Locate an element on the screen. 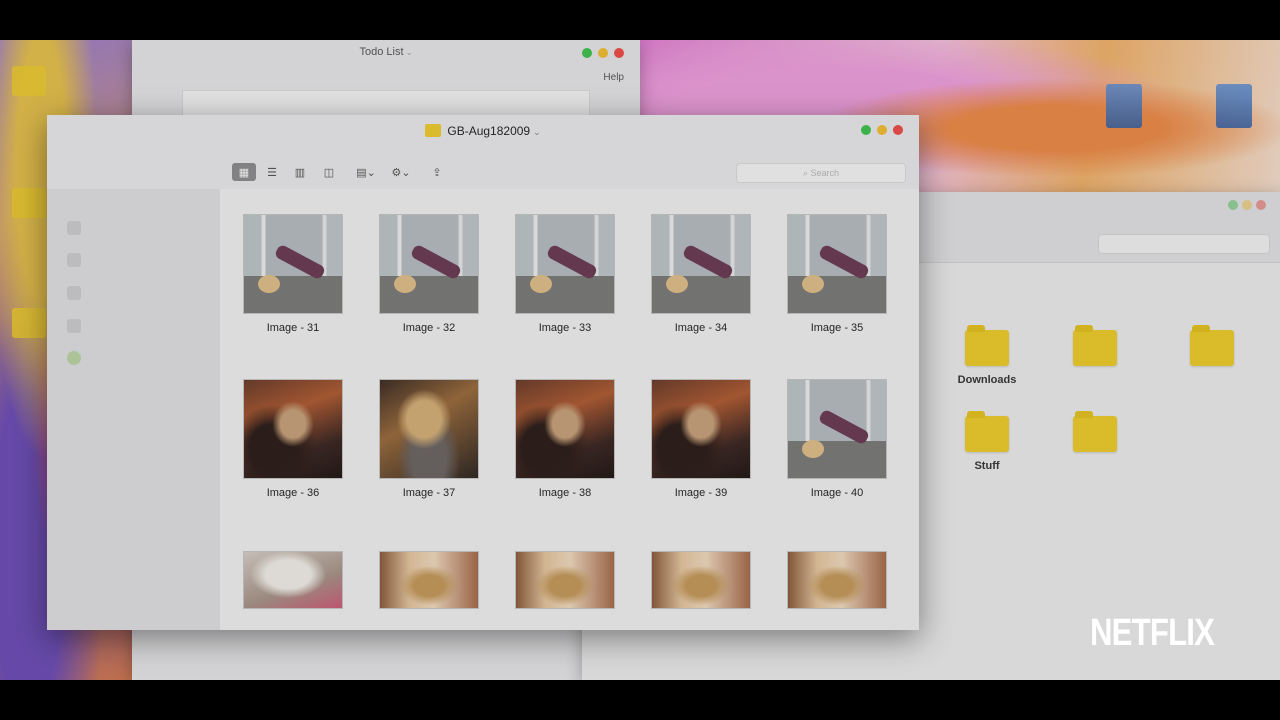  image-item: Image - 31 is located at coordinates (293, 274).